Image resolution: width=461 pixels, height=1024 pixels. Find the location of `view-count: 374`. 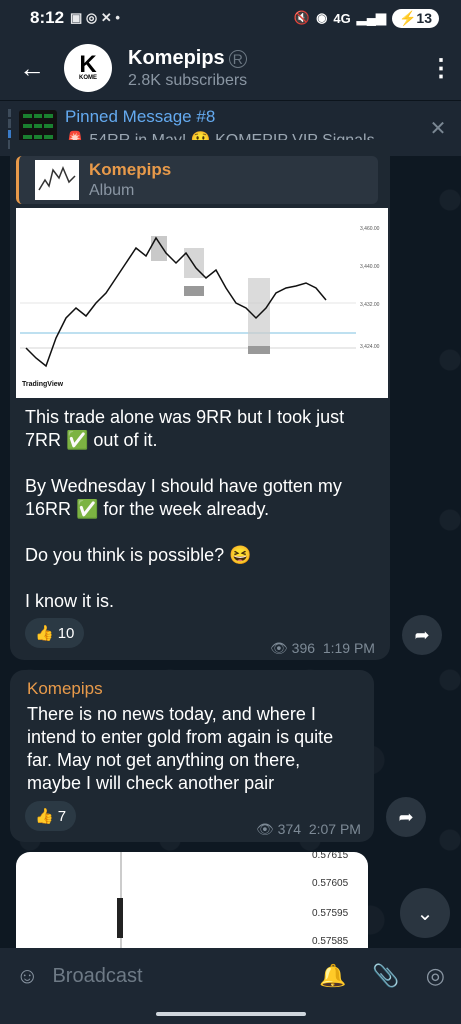

view-count: 374 is located at coordinates (289, 829).